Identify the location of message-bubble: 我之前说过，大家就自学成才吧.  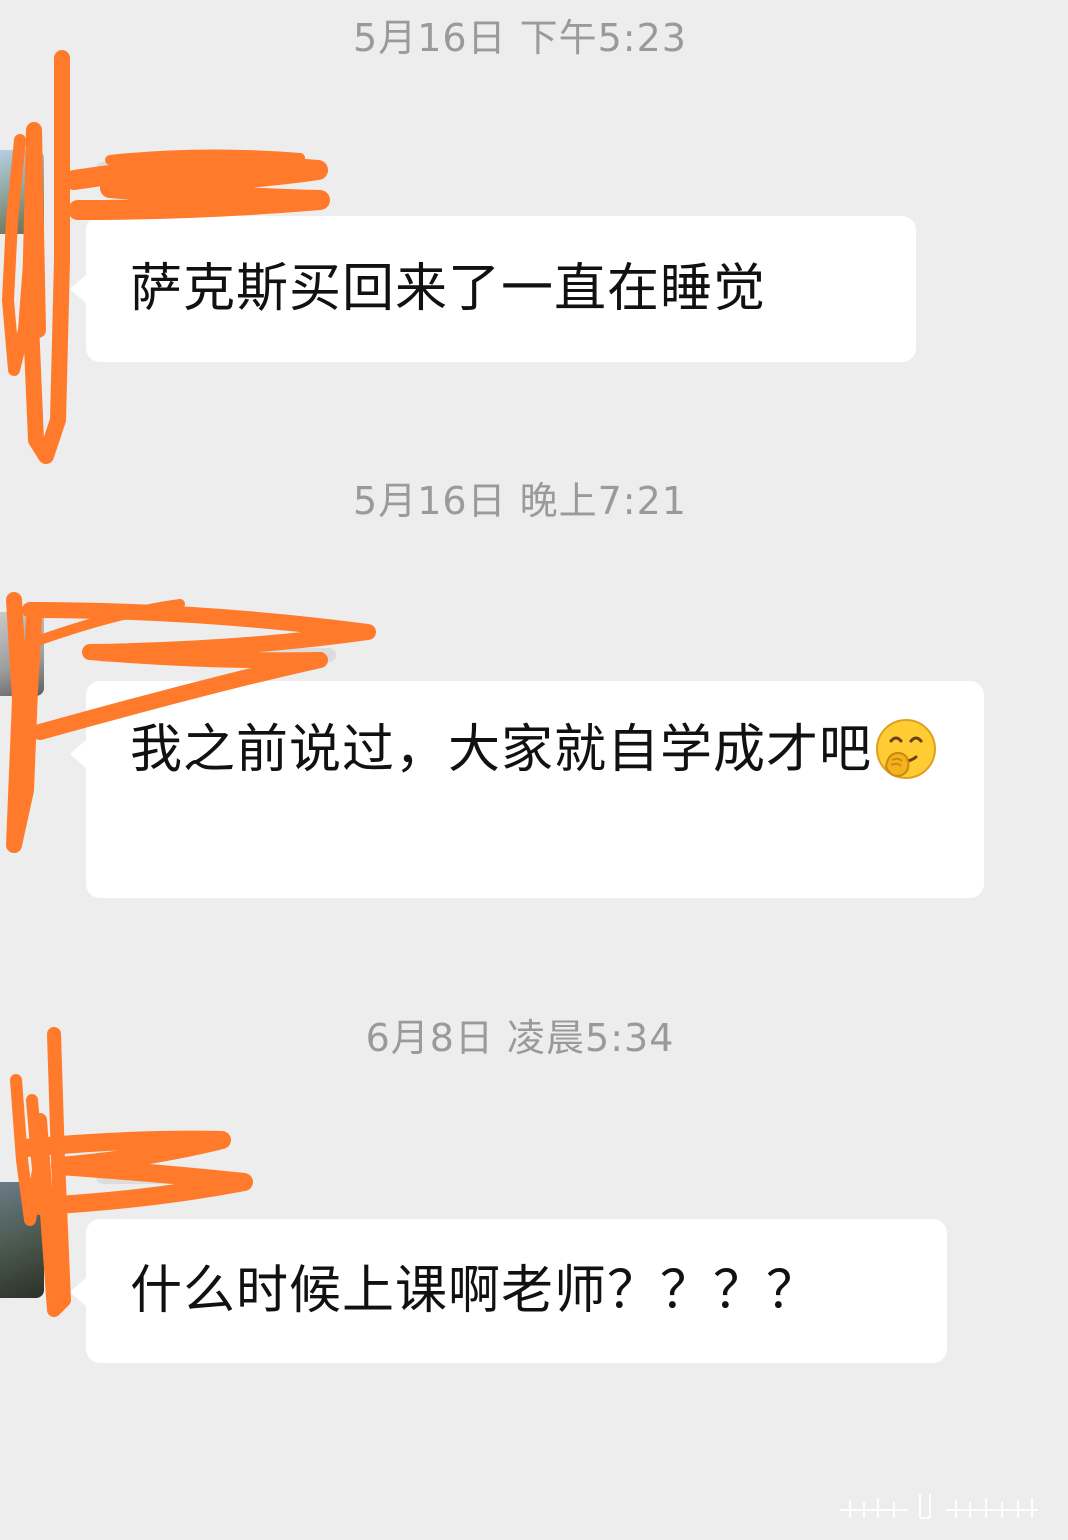
(527, 789).